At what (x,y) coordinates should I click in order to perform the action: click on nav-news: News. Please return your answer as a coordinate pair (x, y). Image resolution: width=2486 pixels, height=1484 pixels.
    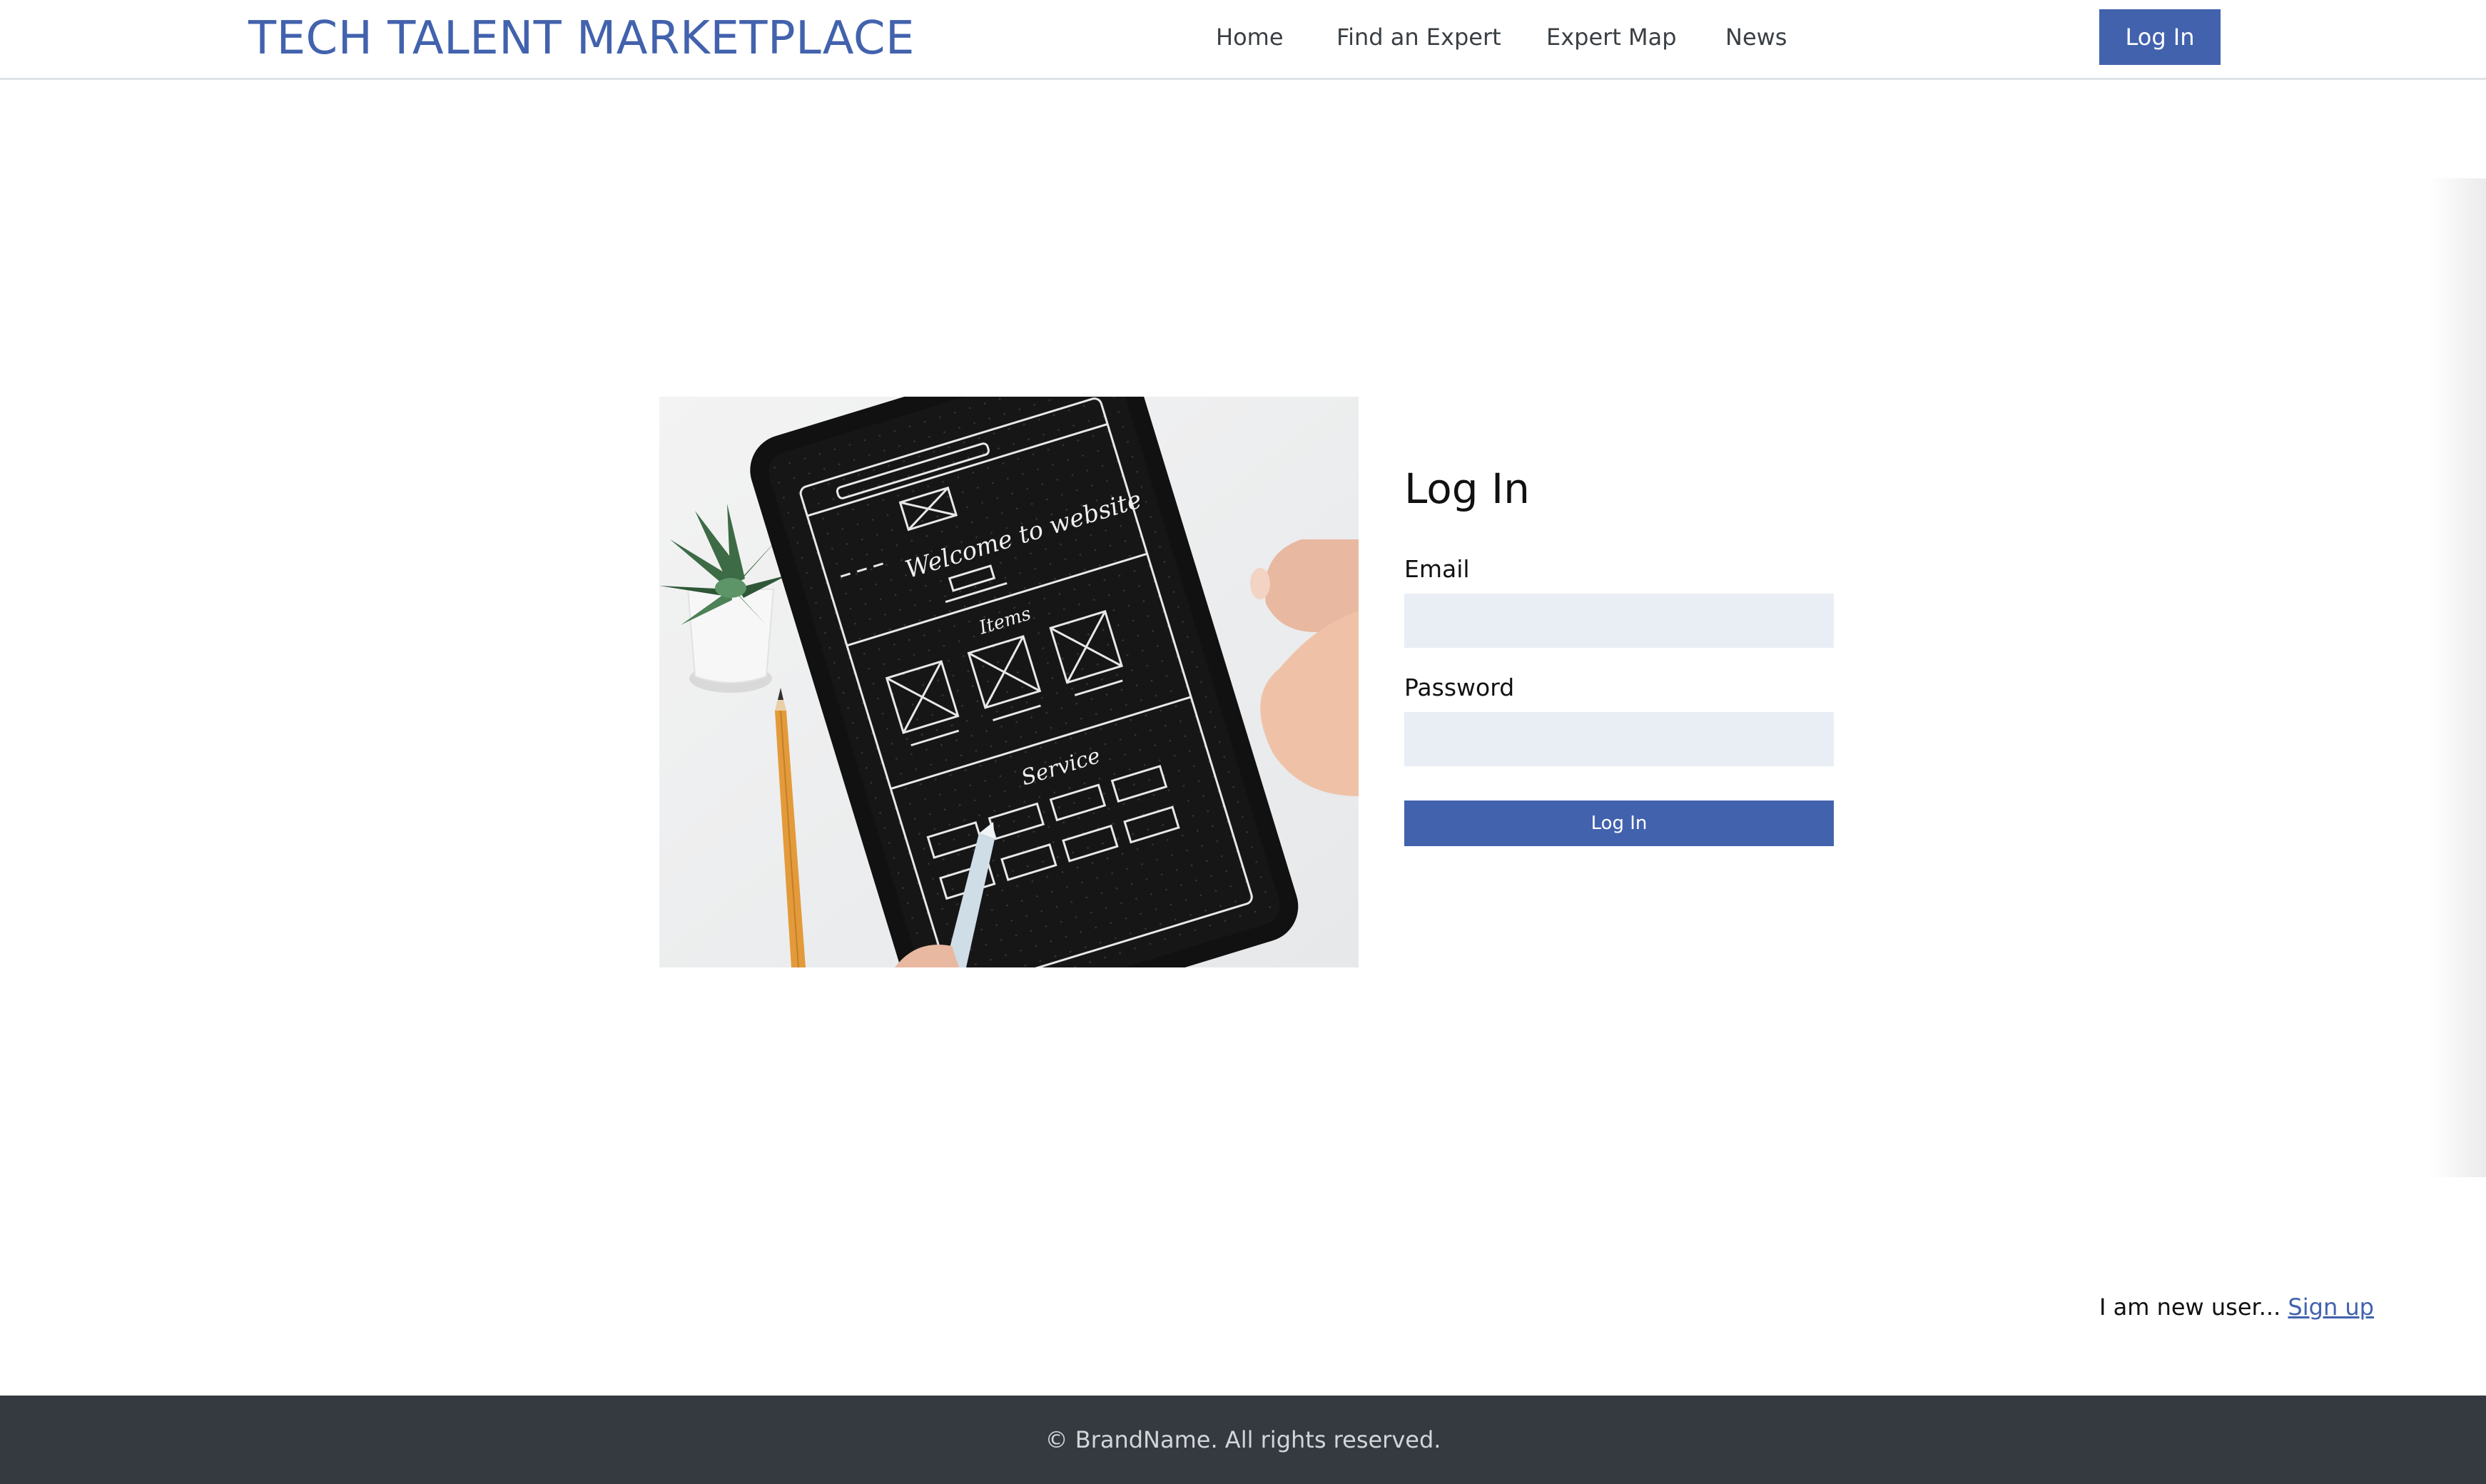
    Looking at the image, I should click on (1756, 37).